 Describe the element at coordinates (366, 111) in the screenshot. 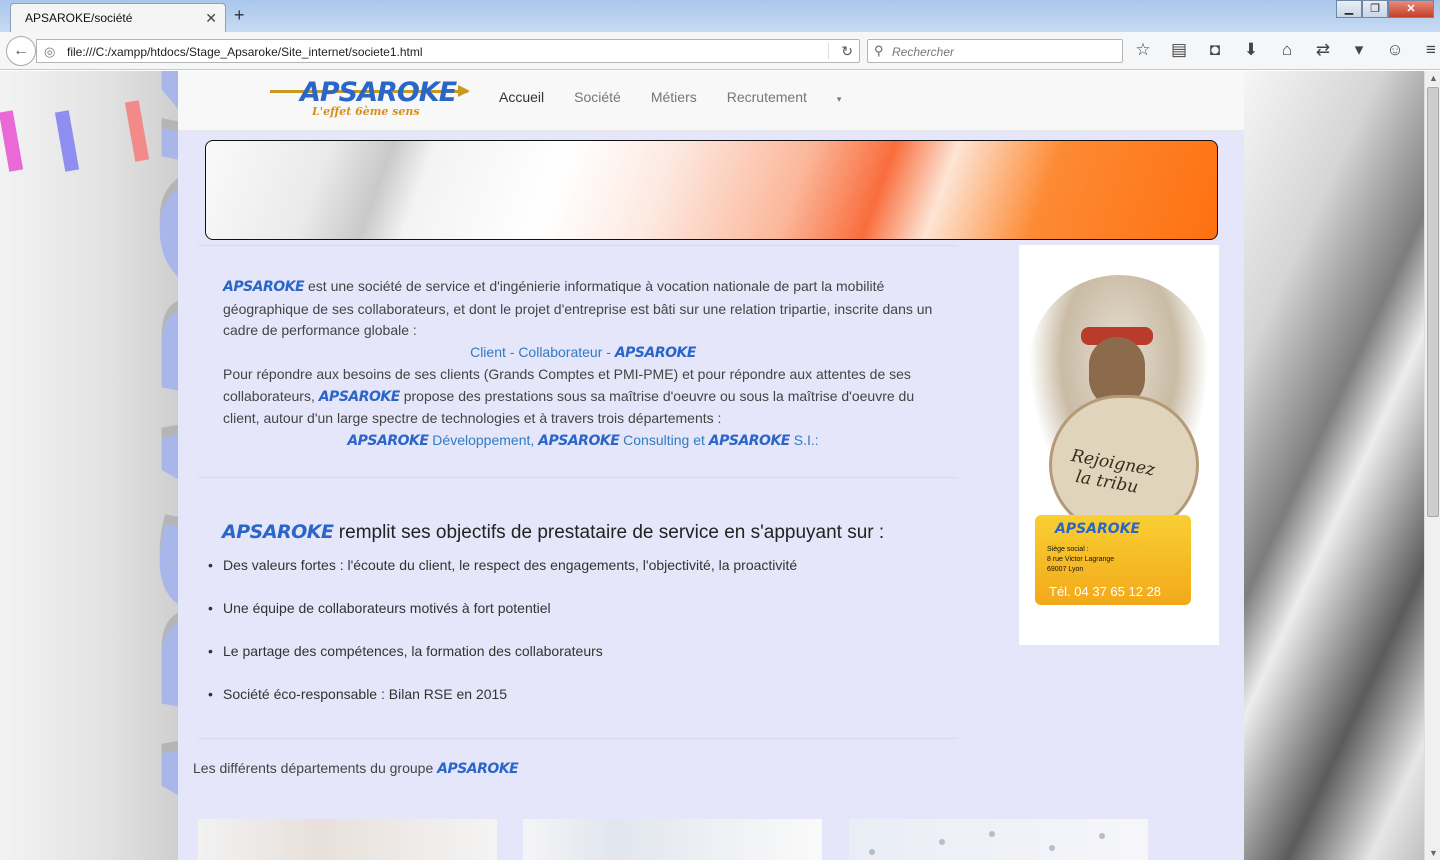

I see `logo-tagline: L'effet 6ème sens` at that location.